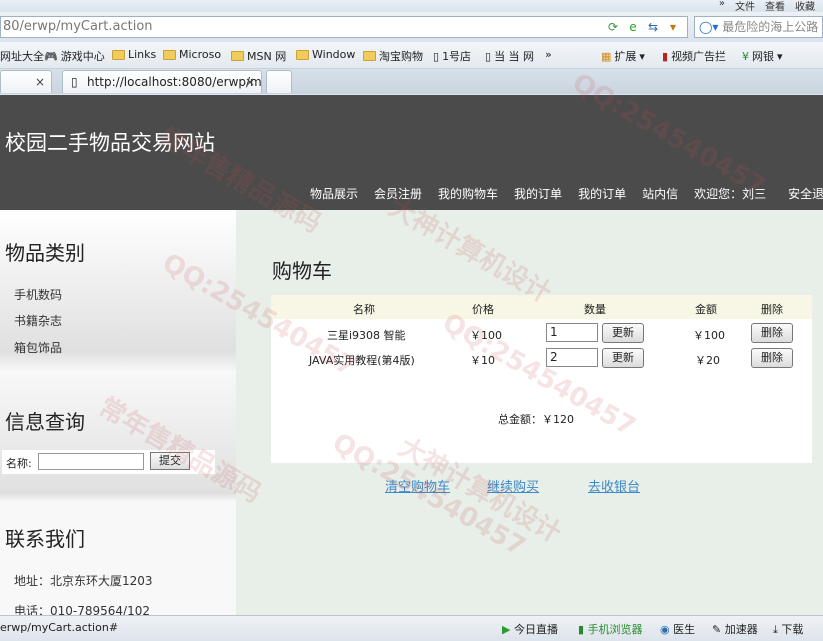 The image size is (823, 641). Describe the element at coordinates (364, 309) in the screenshot. I see `col-name: 名称` at that location.